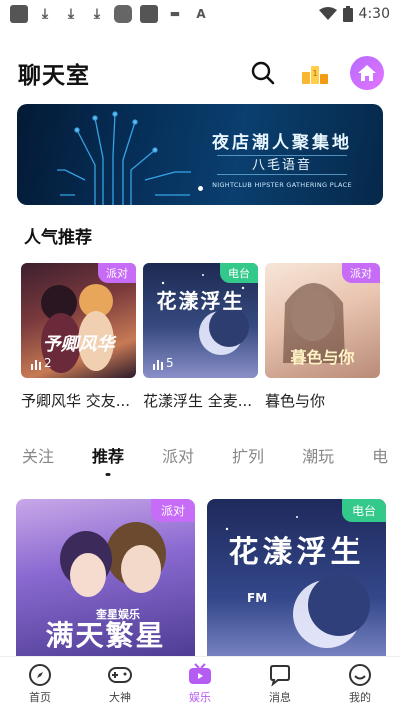 The image size is (400, 711). What do you see at coordinates (327, 13) in the screenshot?
I see `wifi-icon` at bounding box center [327, 13].